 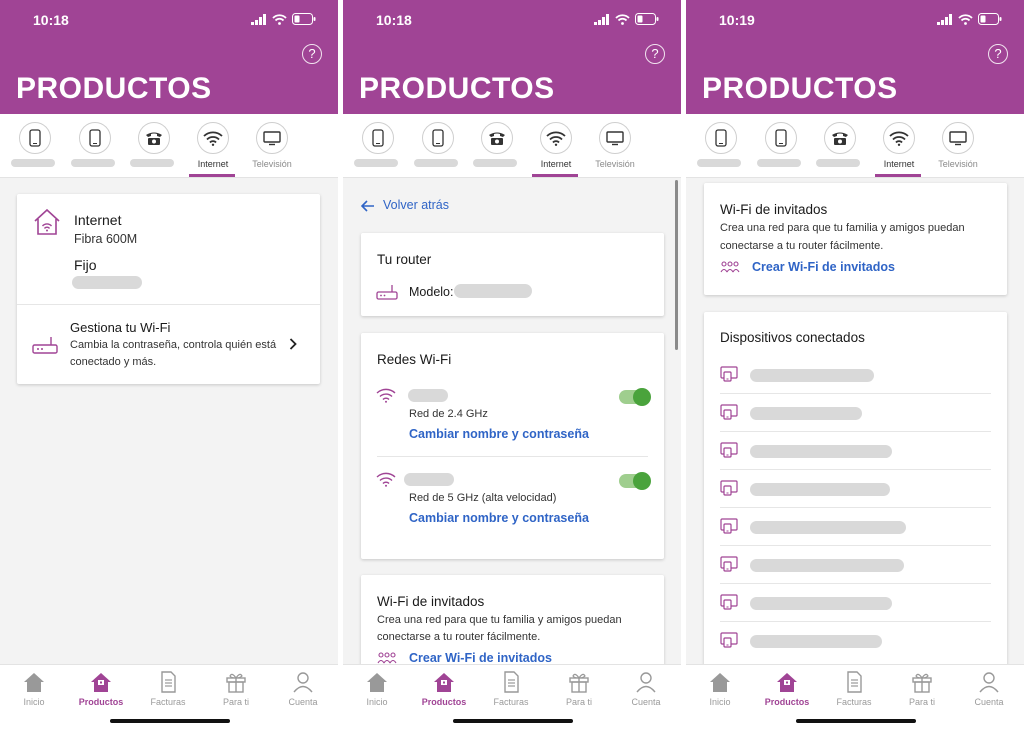 I want to click on app-header: 10:19 ? PRODUCTOS, so click(x=855, y=57).